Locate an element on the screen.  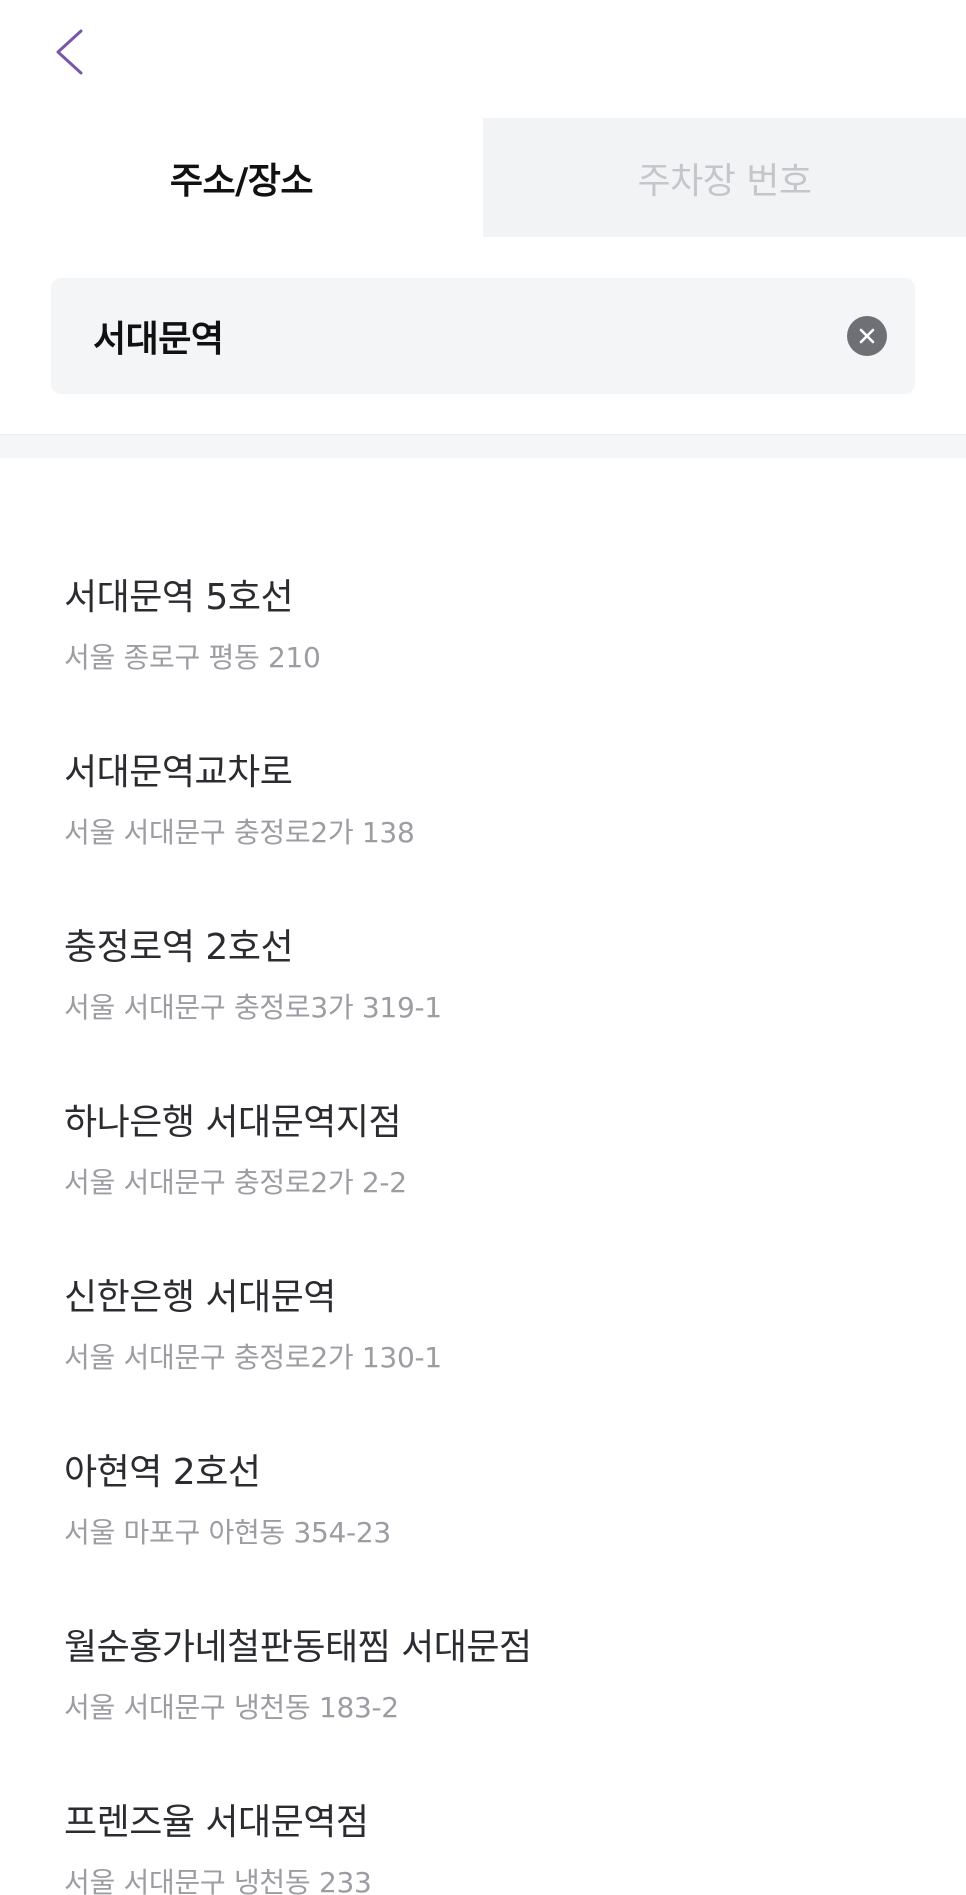
clear-search-button is located at coordinates (867, 336).